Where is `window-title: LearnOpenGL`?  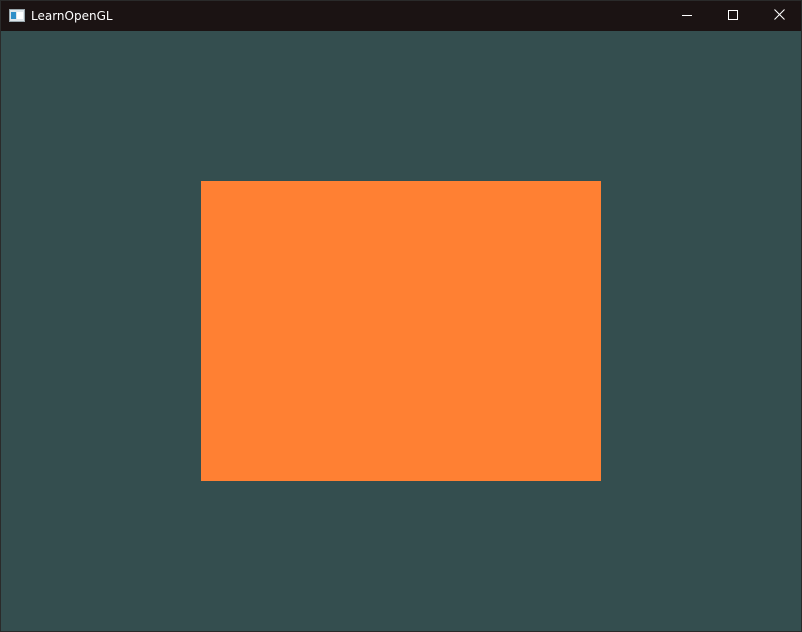
window-title: LearnOpenGL is located at coordinates (72, 16).